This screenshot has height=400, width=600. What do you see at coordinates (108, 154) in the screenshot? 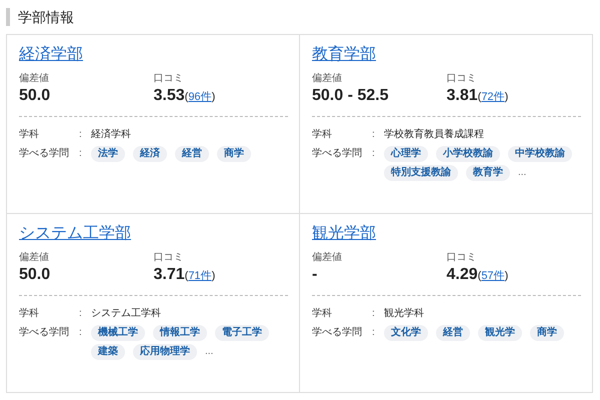
I see `subject-tag: 法学` at bounding box center [108, 154].